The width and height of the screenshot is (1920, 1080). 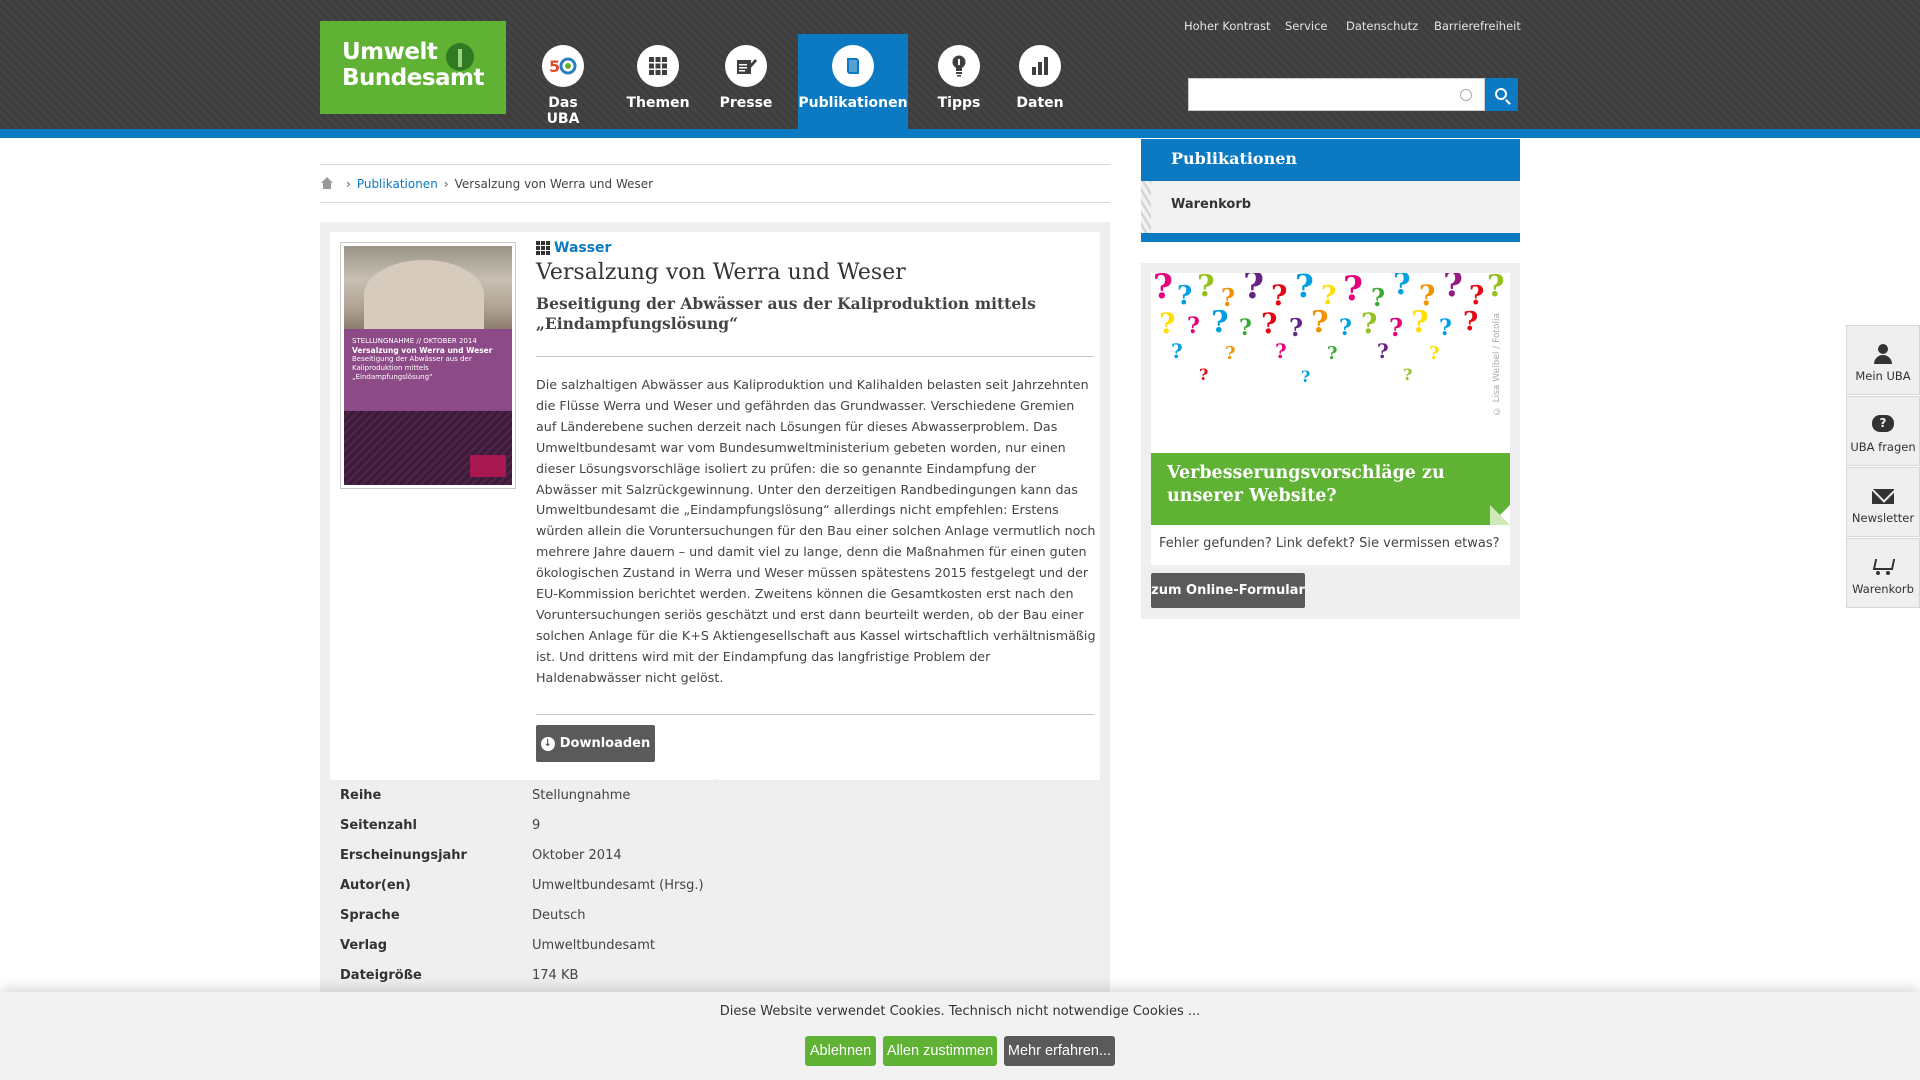 I want to click on link-datenschutz: Datenschutz, so click(x=1382, y=26).